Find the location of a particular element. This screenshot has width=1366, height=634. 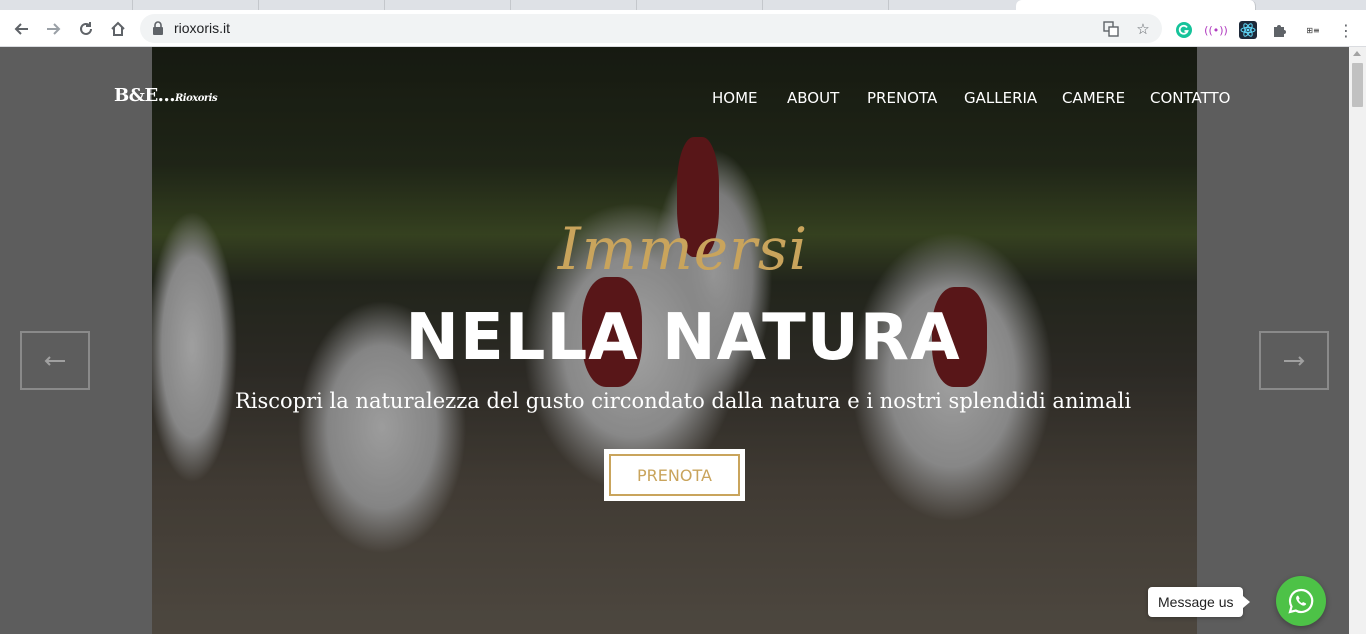

nav-galleria: GALLERIA is located at coordinates (1000, 98).